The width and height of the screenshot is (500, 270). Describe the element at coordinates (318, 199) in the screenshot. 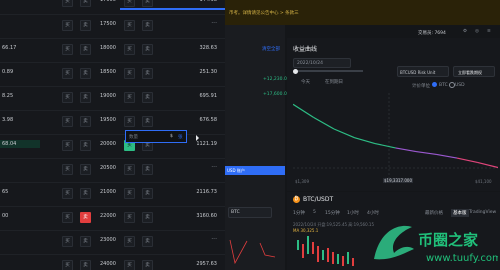

I see `pair-title: BTC/USDT` at that location.